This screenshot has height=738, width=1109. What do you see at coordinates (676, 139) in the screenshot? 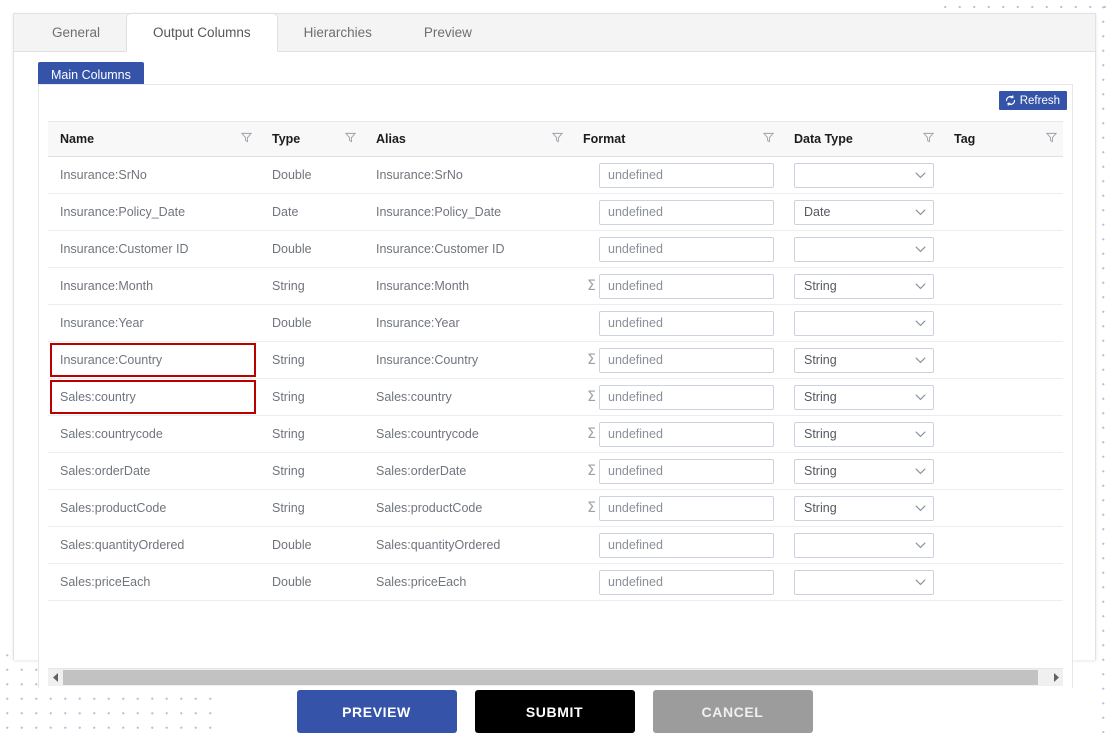
I see `column-header-format: Format` at bounding box center [676, 139].